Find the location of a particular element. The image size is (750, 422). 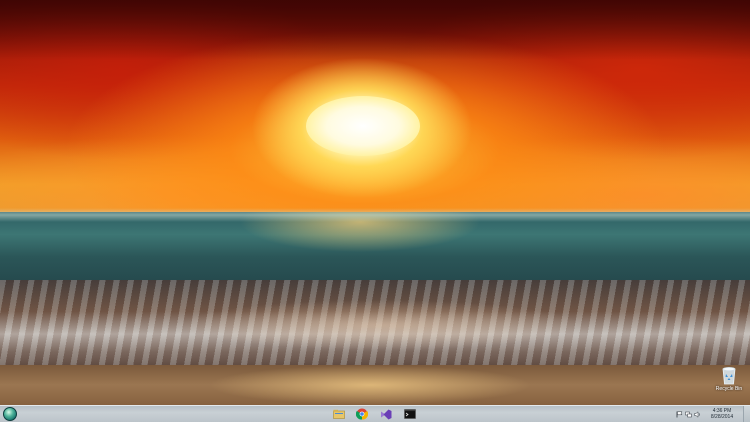

taskbar: 4:36 PM 8/28/2014 is located at coordinates (375, 413).